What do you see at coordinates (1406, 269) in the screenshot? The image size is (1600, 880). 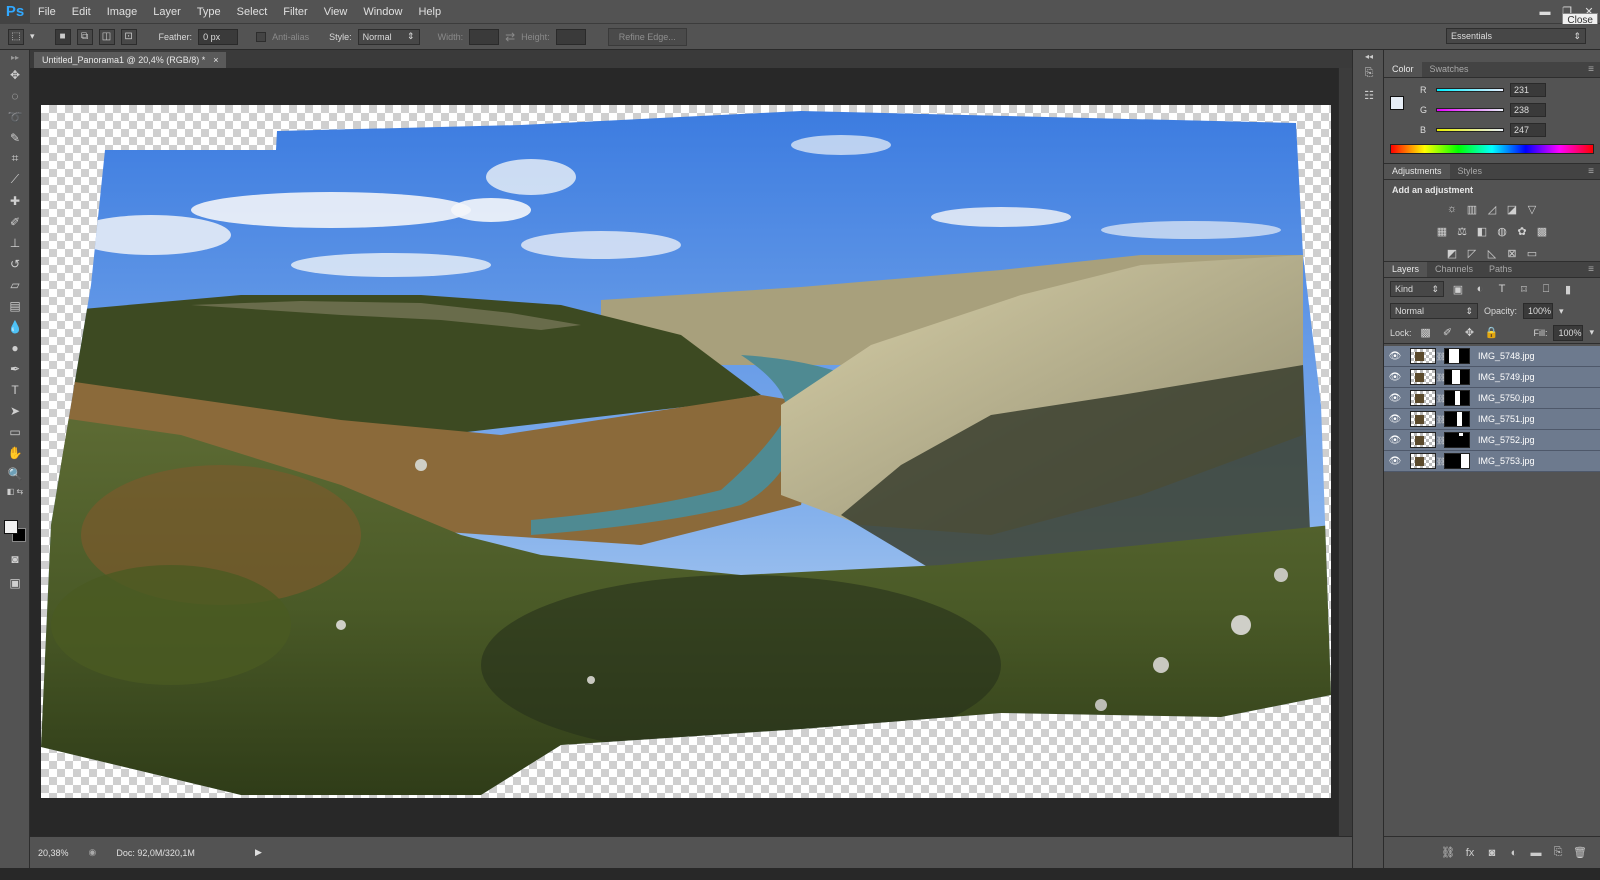 I see `tab-layers: Layers` at bounding box center [1406, 269].